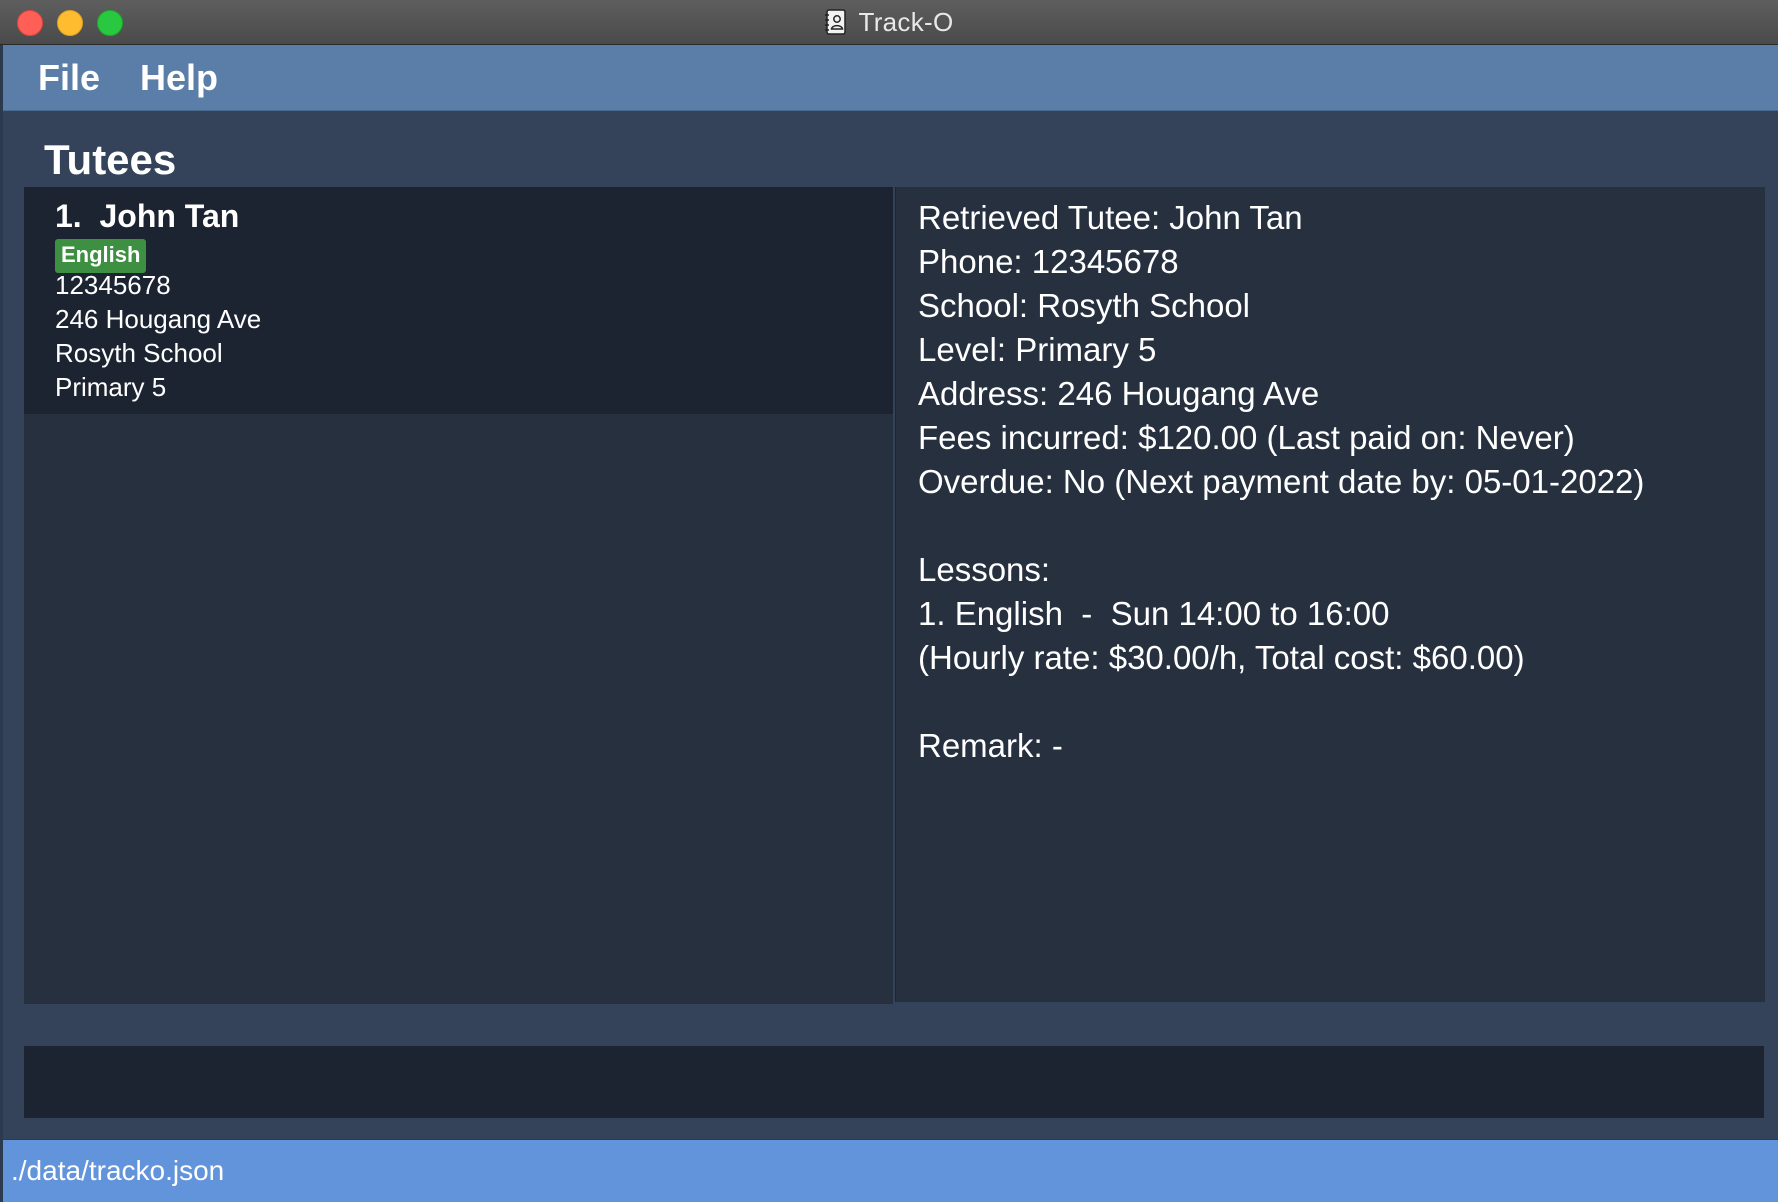 The image size is (1778, 1202). Describe the element at coordinates (110, 159) in the screenshot. I see `tutees-heading: Tutees` at that location.